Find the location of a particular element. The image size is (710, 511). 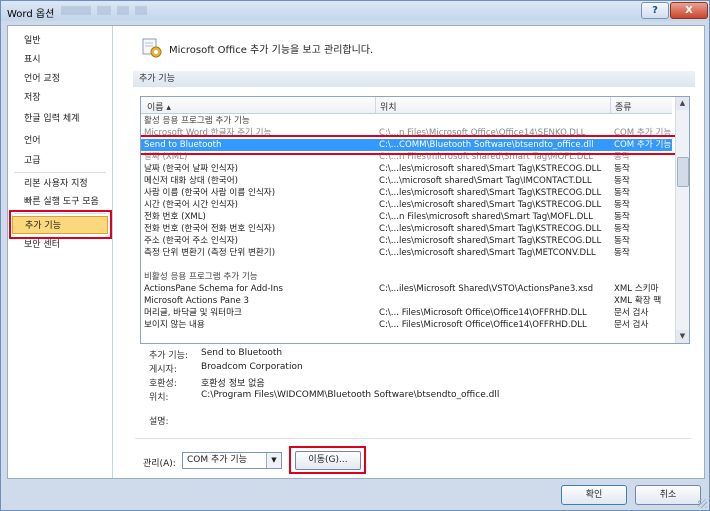

sidebar-divider is located at coordinates (60, 213).